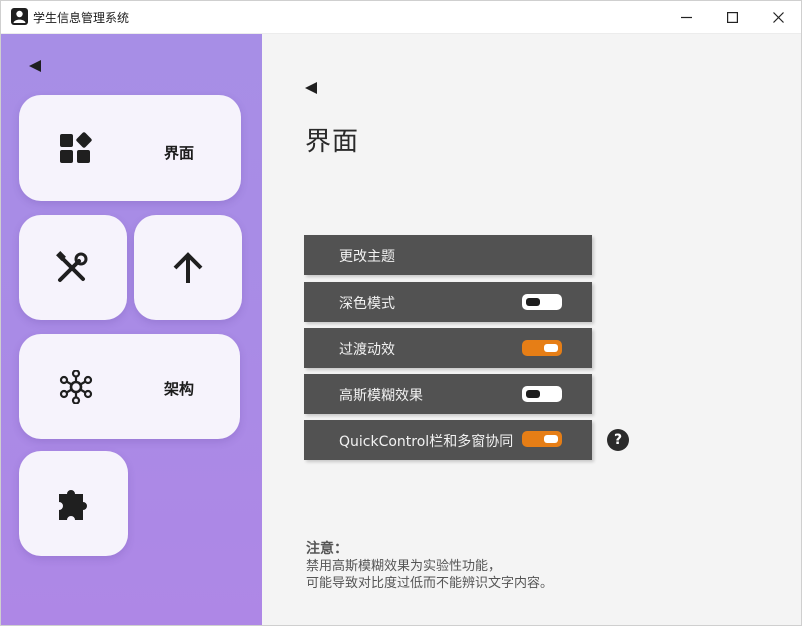  What do you see at coordinates (542, 302) in the screenshot?
I see `dark-mode-toggle` at bounding box center [542, 302].